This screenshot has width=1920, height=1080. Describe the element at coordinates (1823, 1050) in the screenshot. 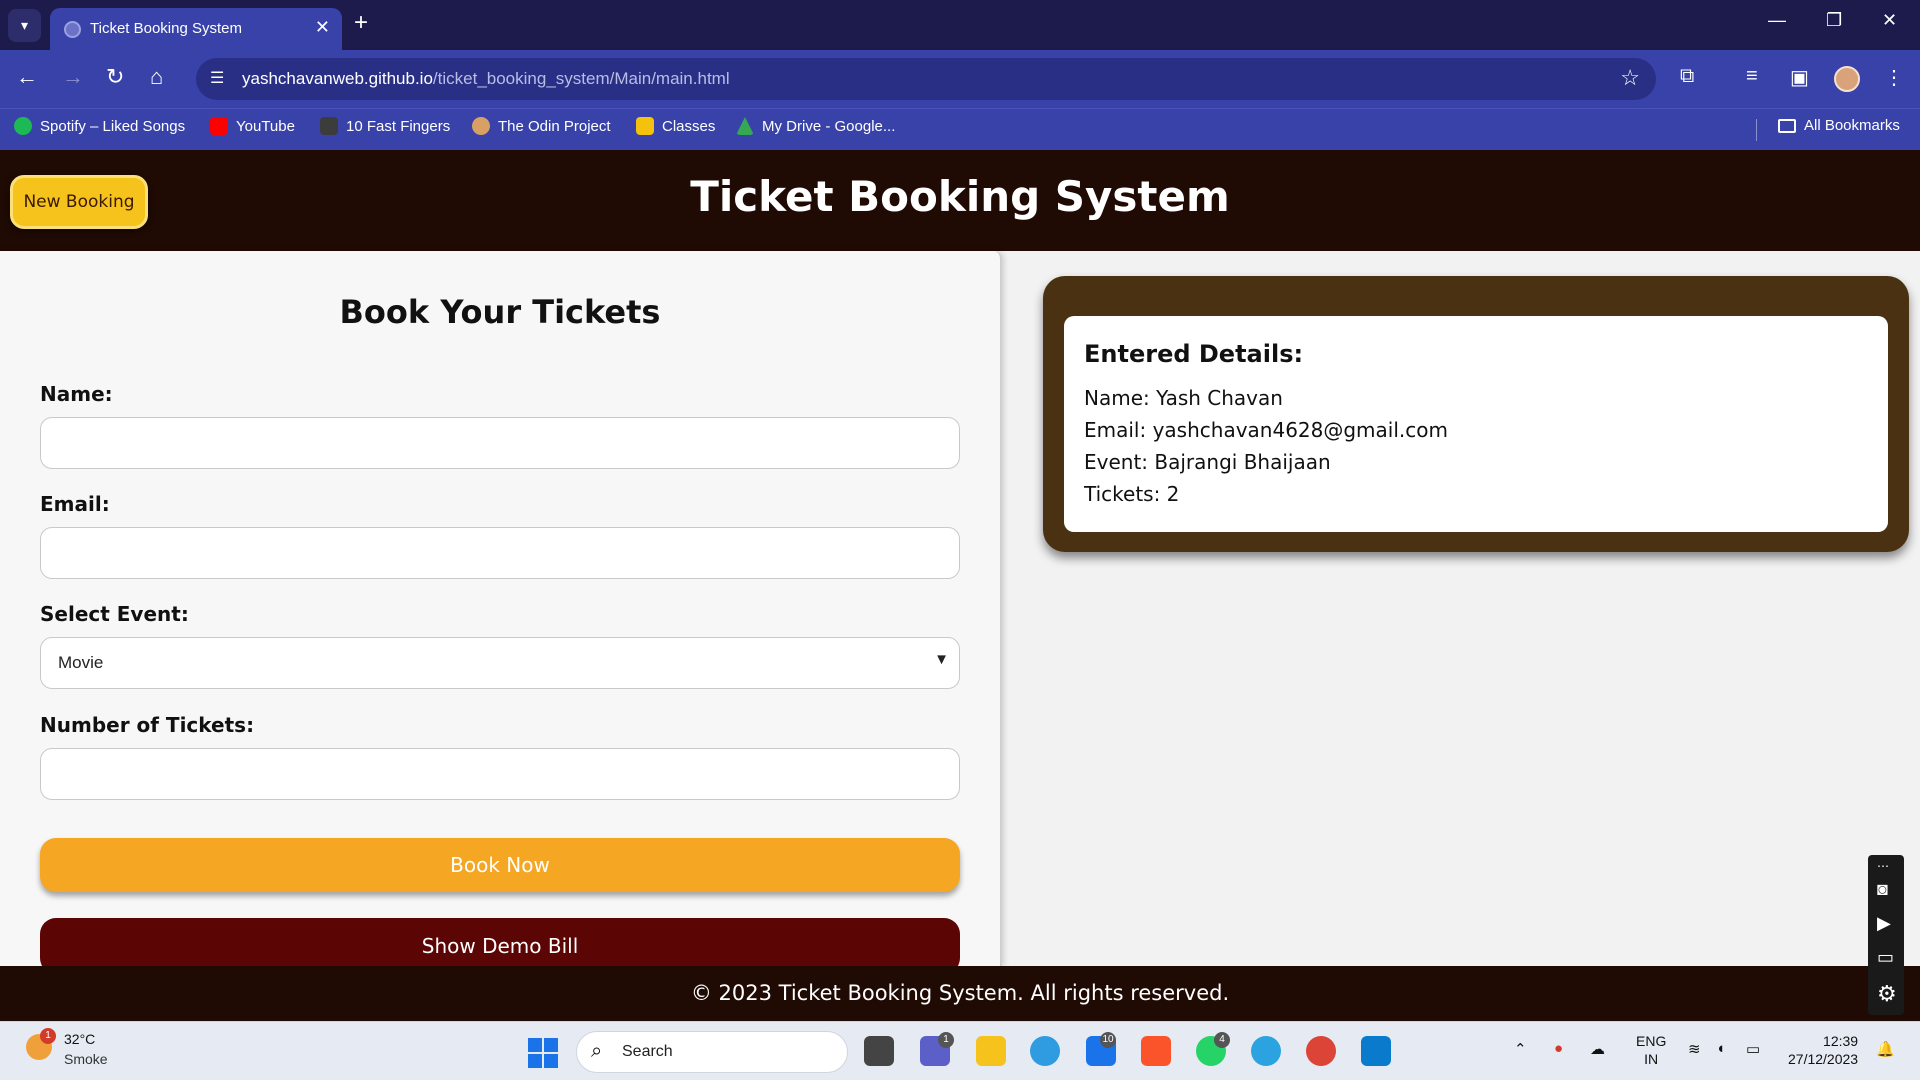

I see `system-clock: 12:39 27/12/2023` at that location.